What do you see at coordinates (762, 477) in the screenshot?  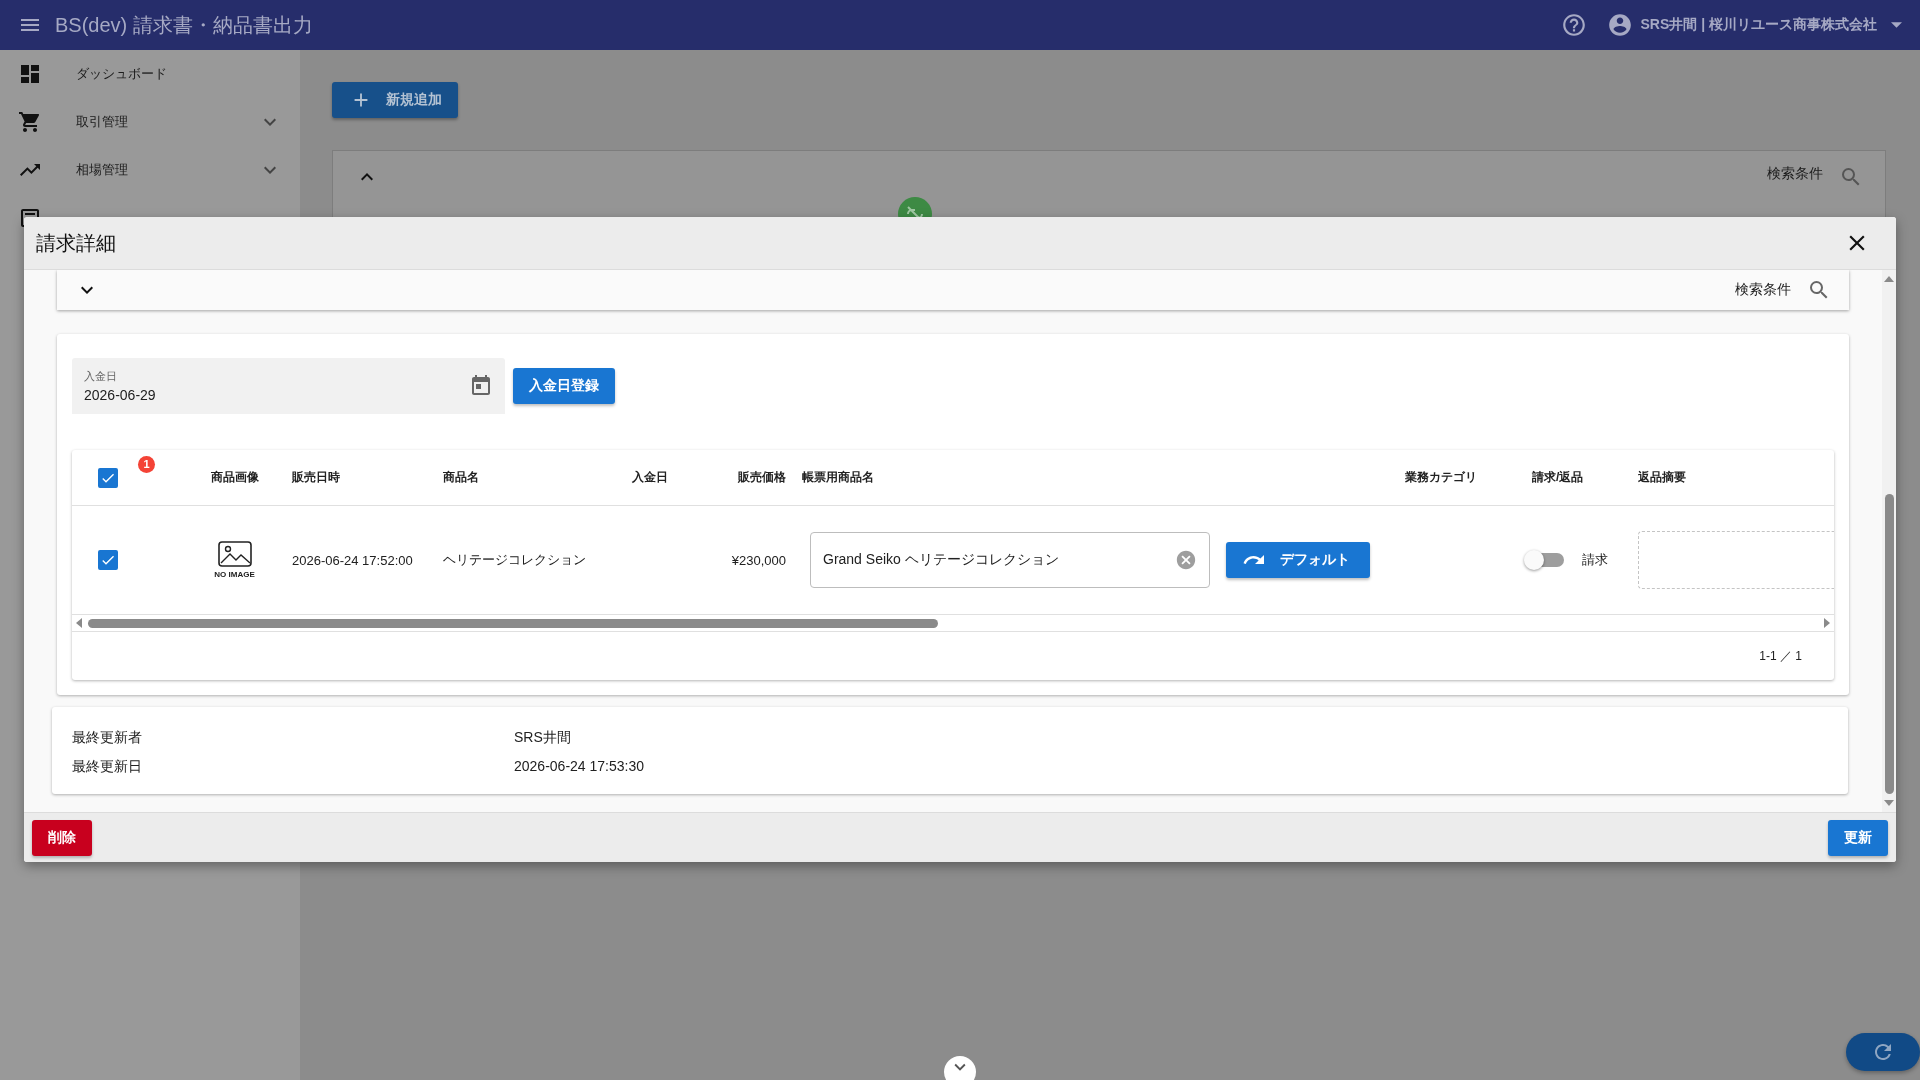 I see `column-header: 販売価格` at bounding box center [762, 477].